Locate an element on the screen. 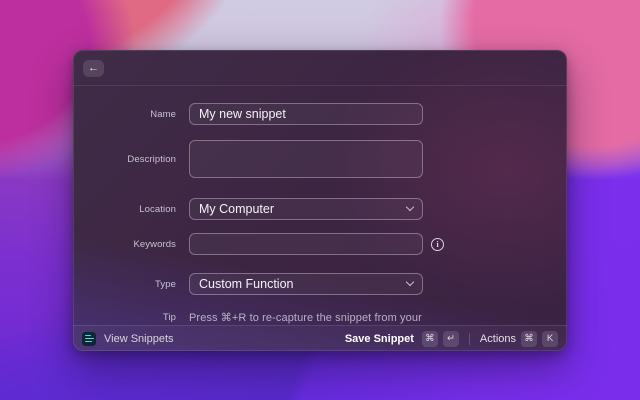  window-header: ← is located at coordinates (320, 68).